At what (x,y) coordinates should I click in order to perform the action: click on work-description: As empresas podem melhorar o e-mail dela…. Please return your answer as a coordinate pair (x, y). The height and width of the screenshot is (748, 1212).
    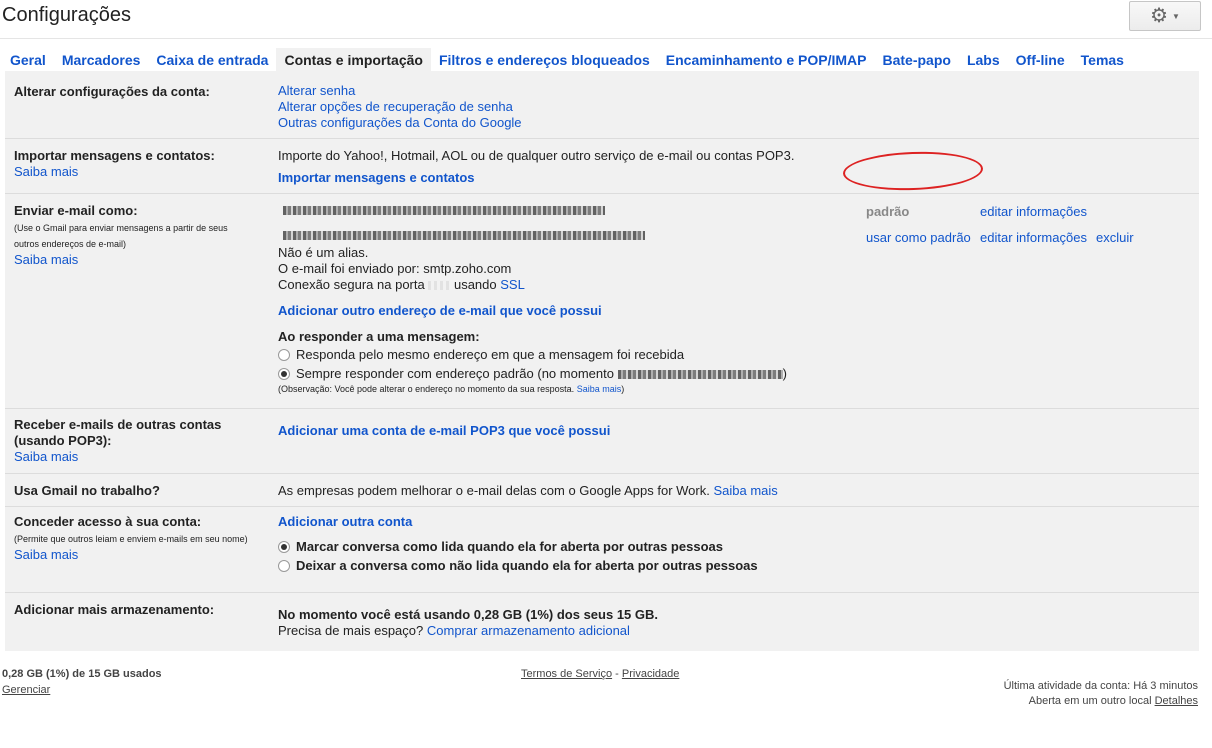
    Looking at the image, I should click on (494, 490).